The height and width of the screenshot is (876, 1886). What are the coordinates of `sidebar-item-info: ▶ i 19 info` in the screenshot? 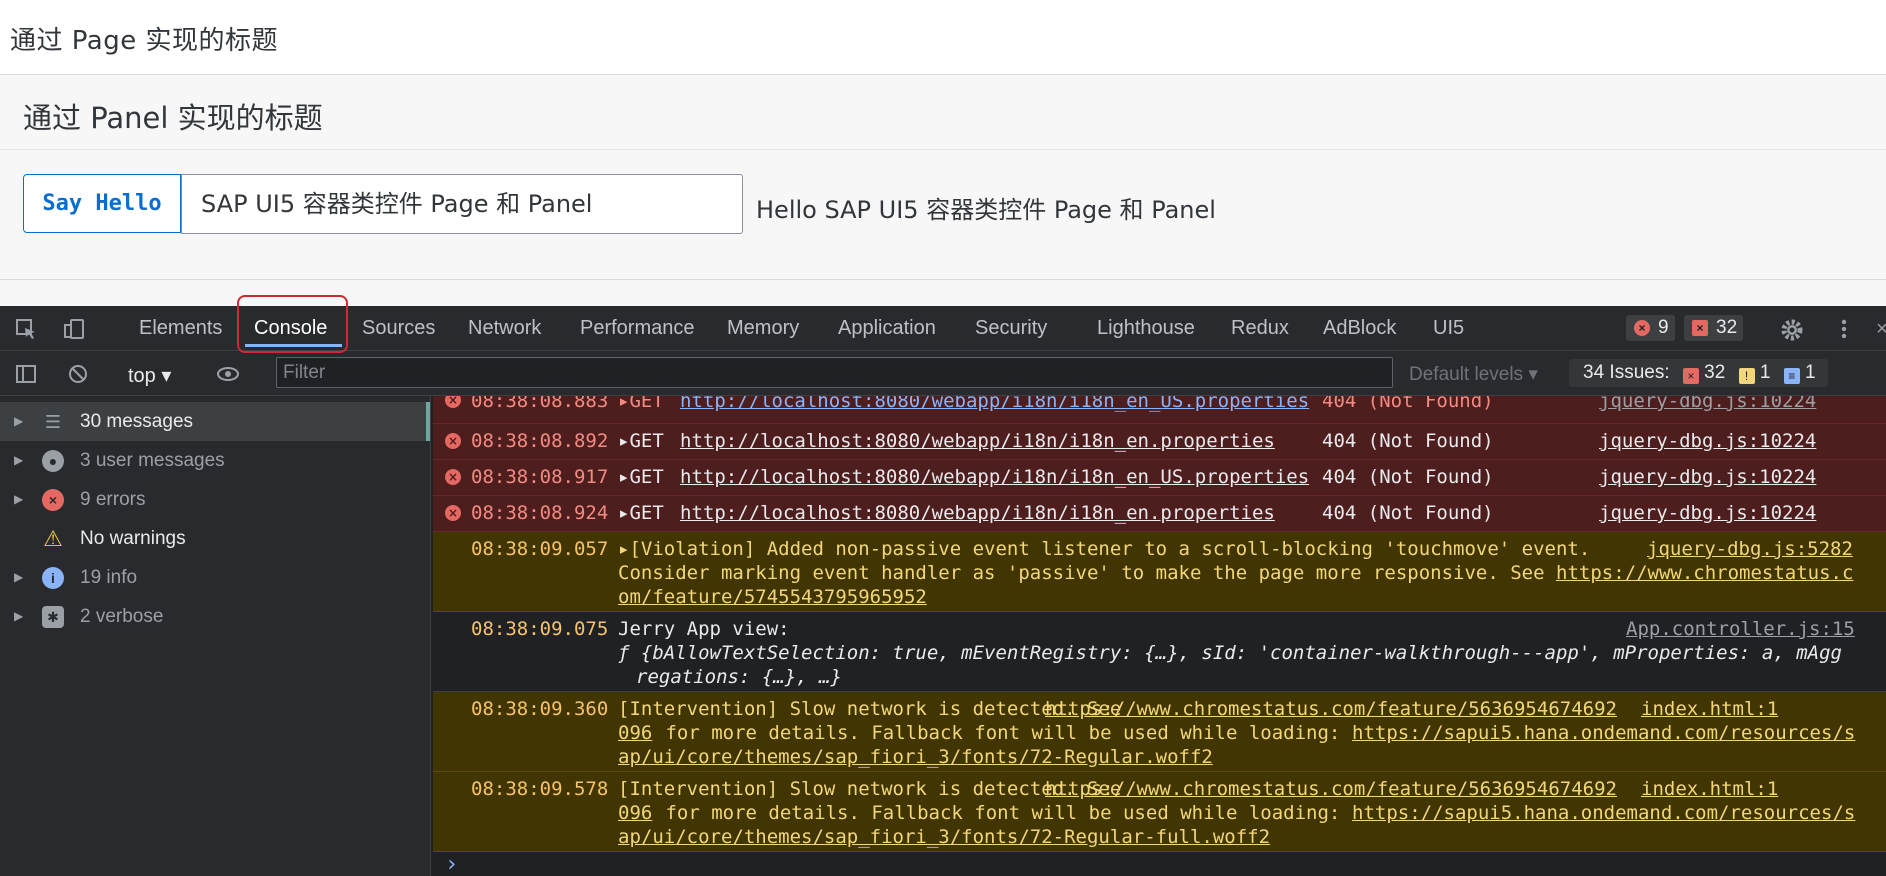 It's located at (215, 577).